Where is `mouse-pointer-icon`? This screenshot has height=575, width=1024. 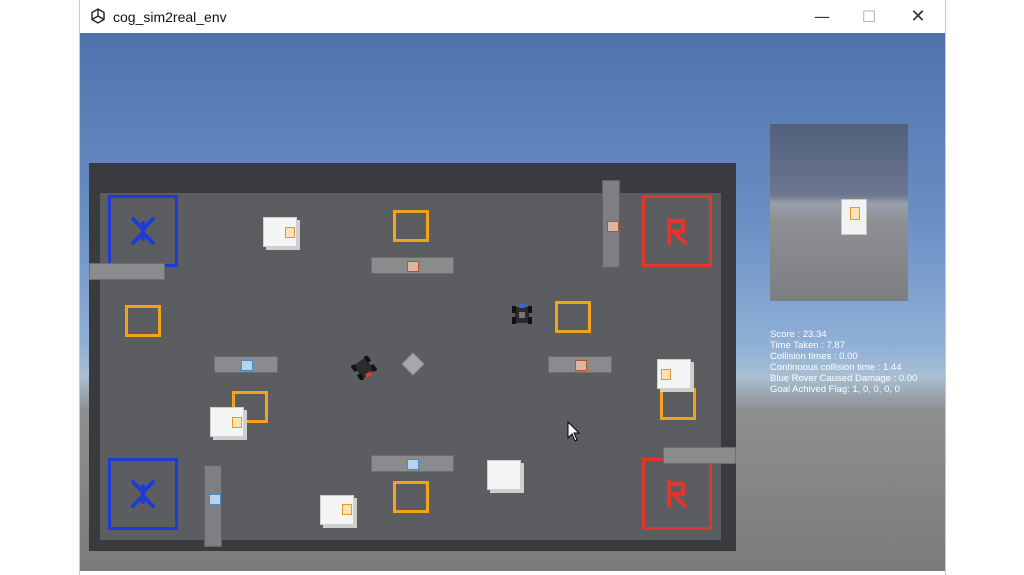
mouse-pointer-icon is located at coordinates (574, 431).